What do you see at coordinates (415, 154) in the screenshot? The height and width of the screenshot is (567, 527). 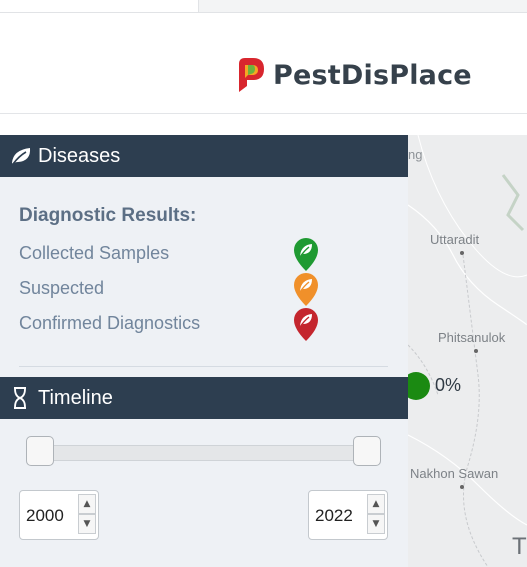 I see `map-label-fragment: ng` at bounding box center [415, 154].